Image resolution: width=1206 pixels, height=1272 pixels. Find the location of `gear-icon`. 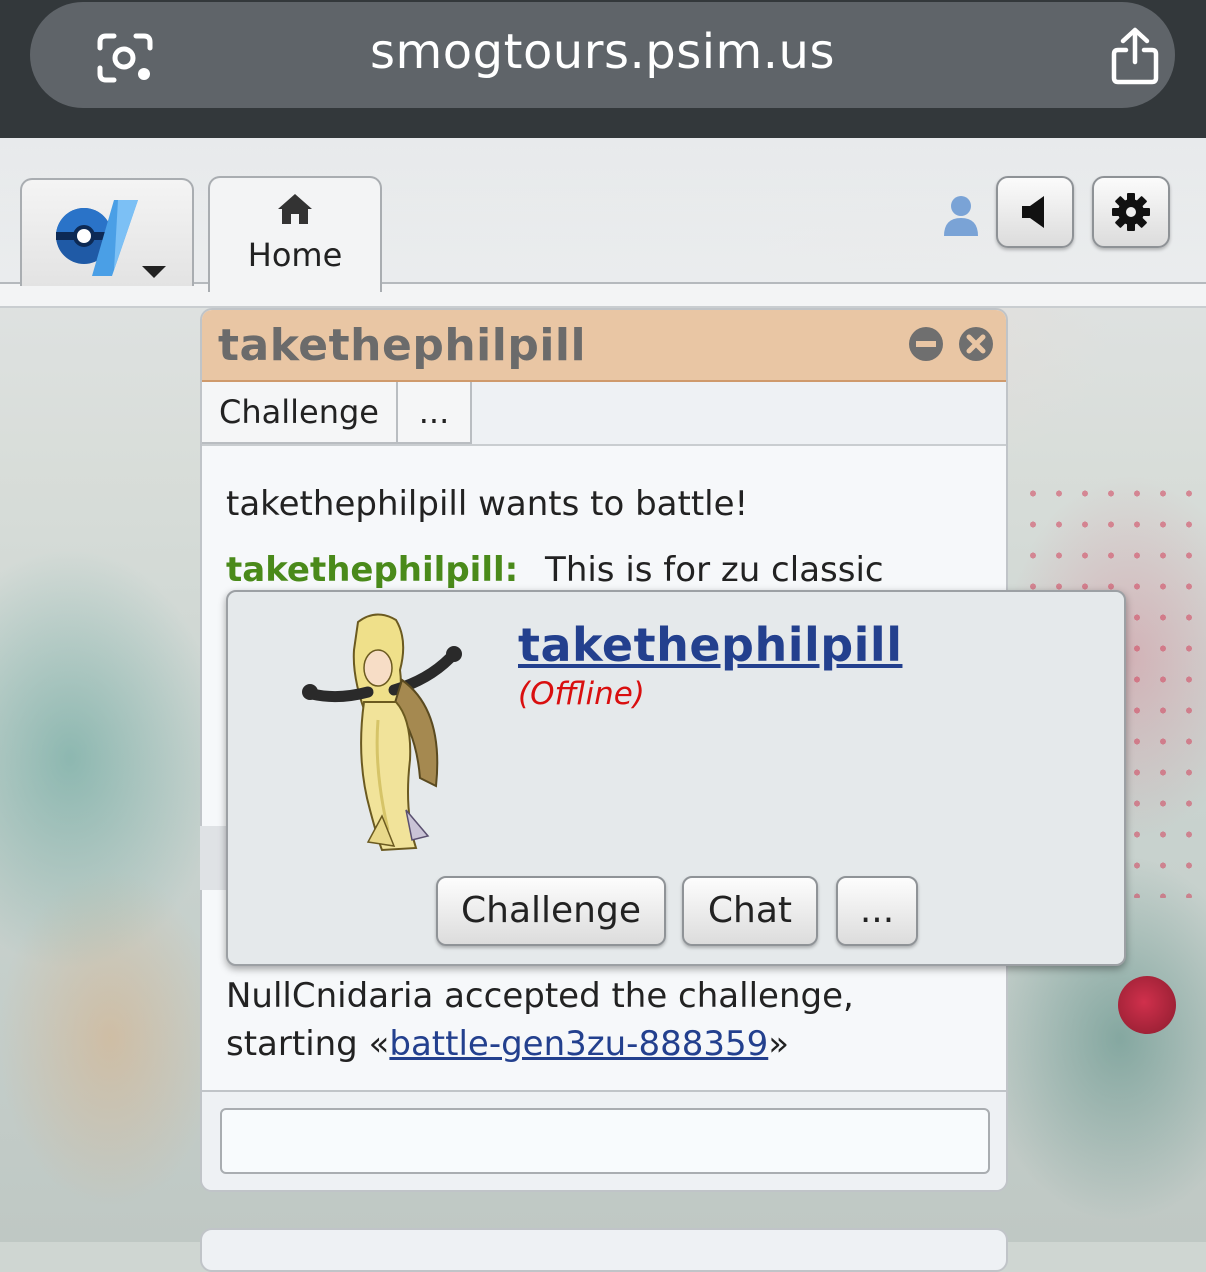

gear-icon is located at coordinates (1131, 212).